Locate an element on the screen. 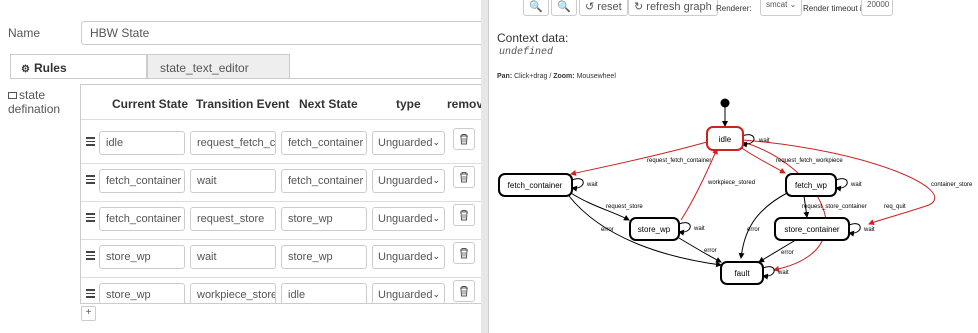 This screenshot has height=333, width=978. header-transition-event: Transition Event is located at coordinates (243, 104).